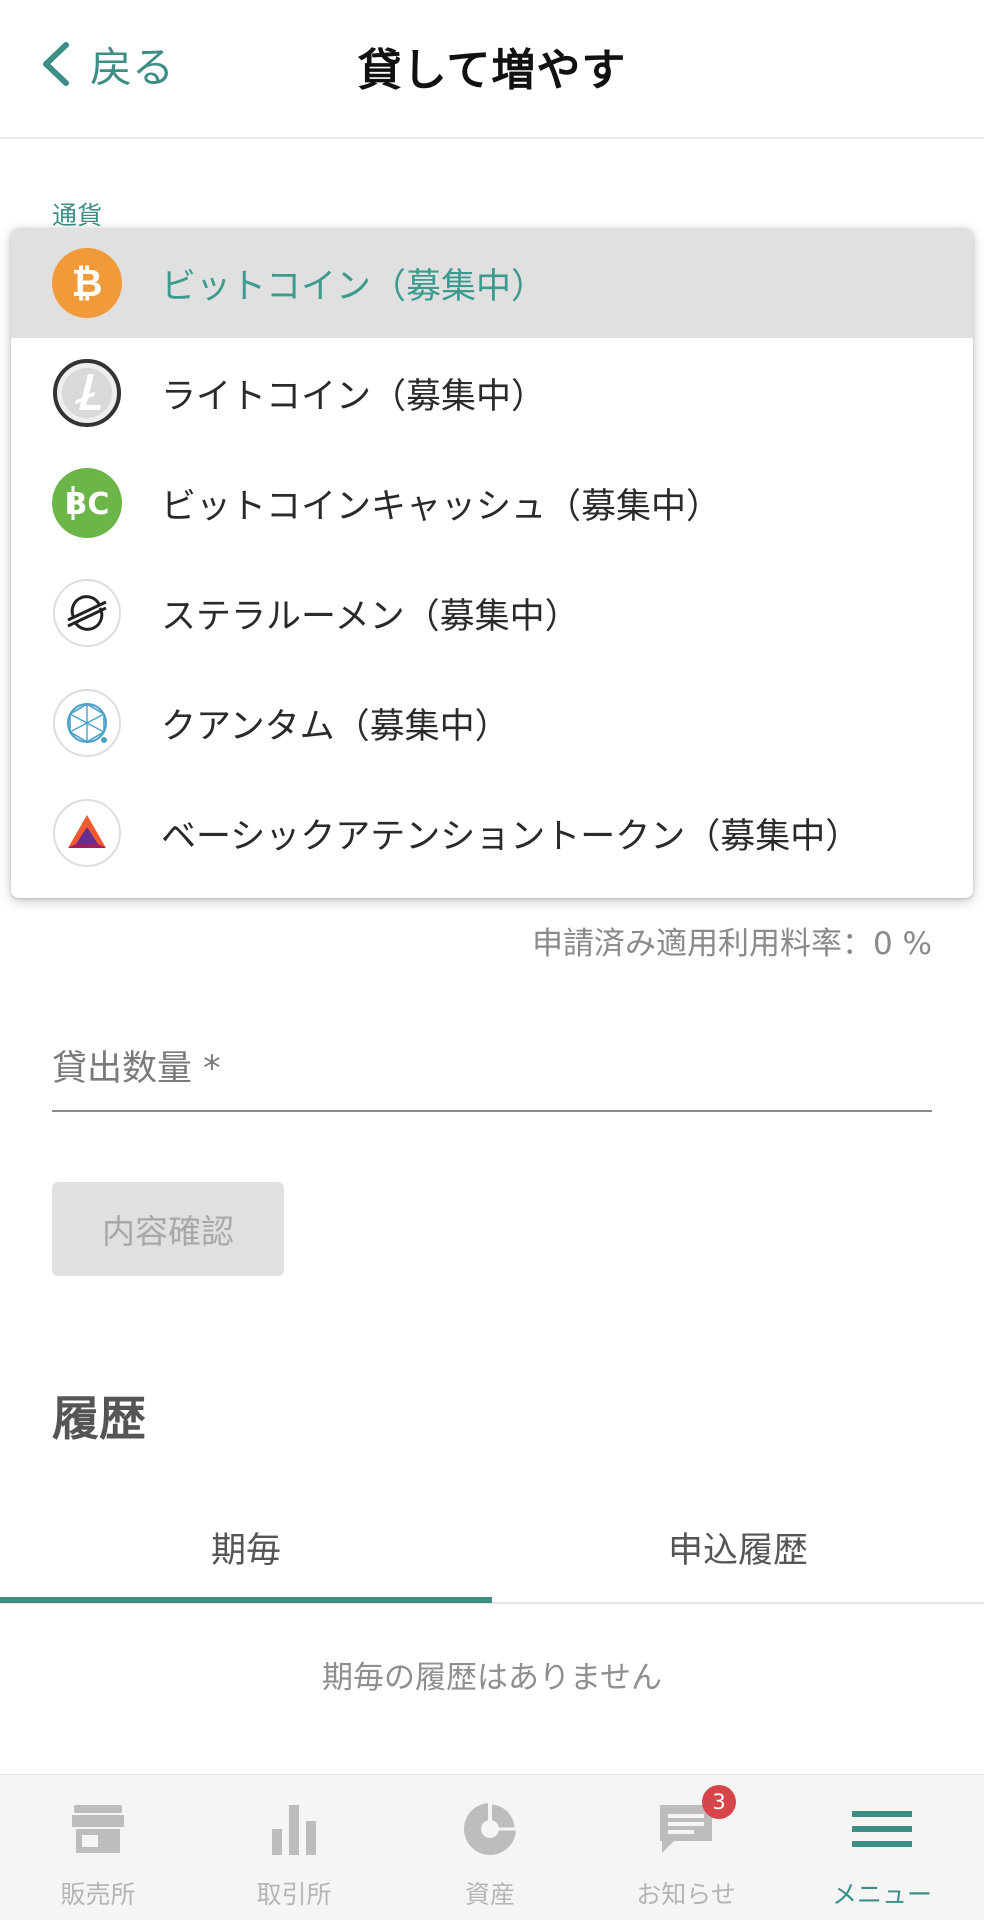  I want to click on menu-icon, so click(882, 1829).